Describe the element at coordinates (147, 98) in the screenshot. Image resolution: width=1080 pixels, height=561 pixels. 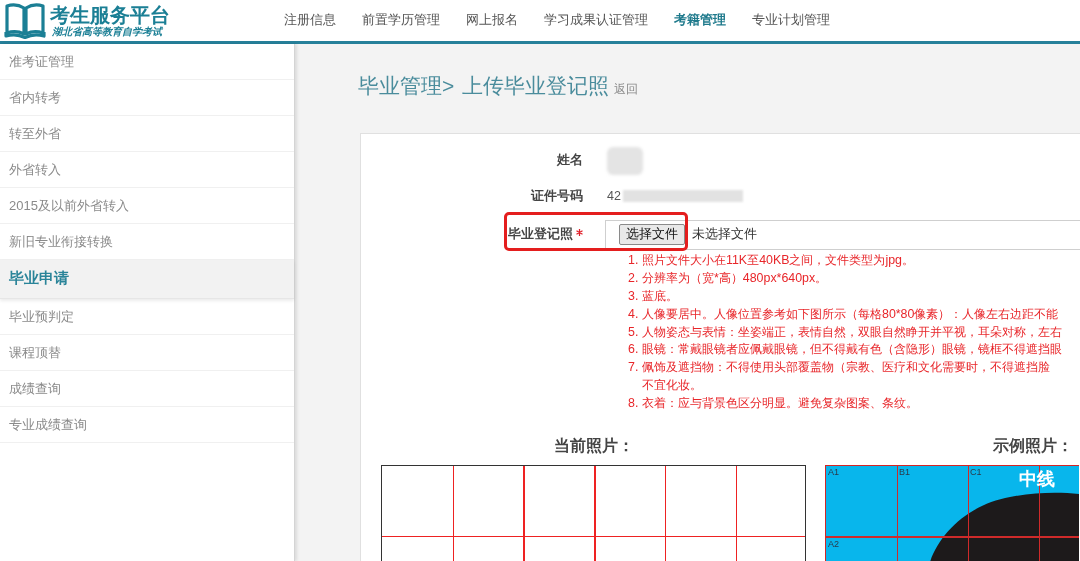
I see `sidebar-item: 省内转考` at that location.